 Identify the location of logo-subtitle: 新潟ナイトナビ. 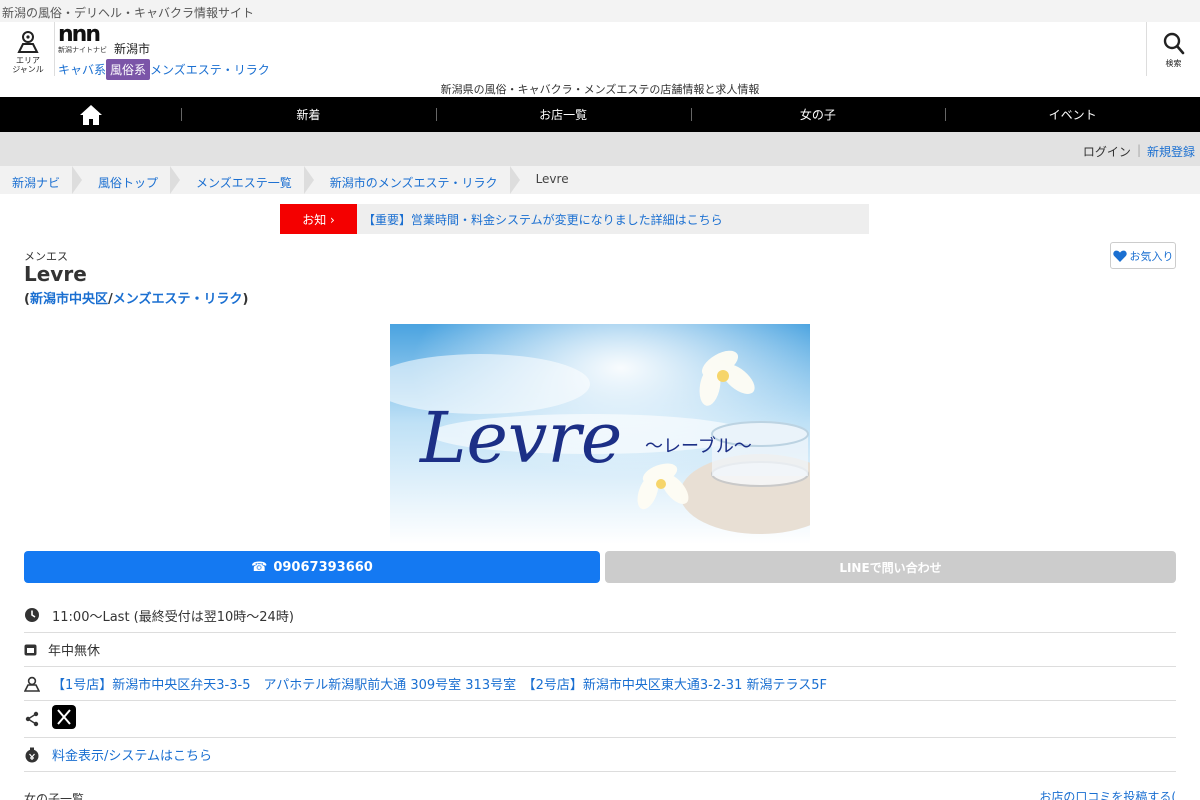
(82, 50).